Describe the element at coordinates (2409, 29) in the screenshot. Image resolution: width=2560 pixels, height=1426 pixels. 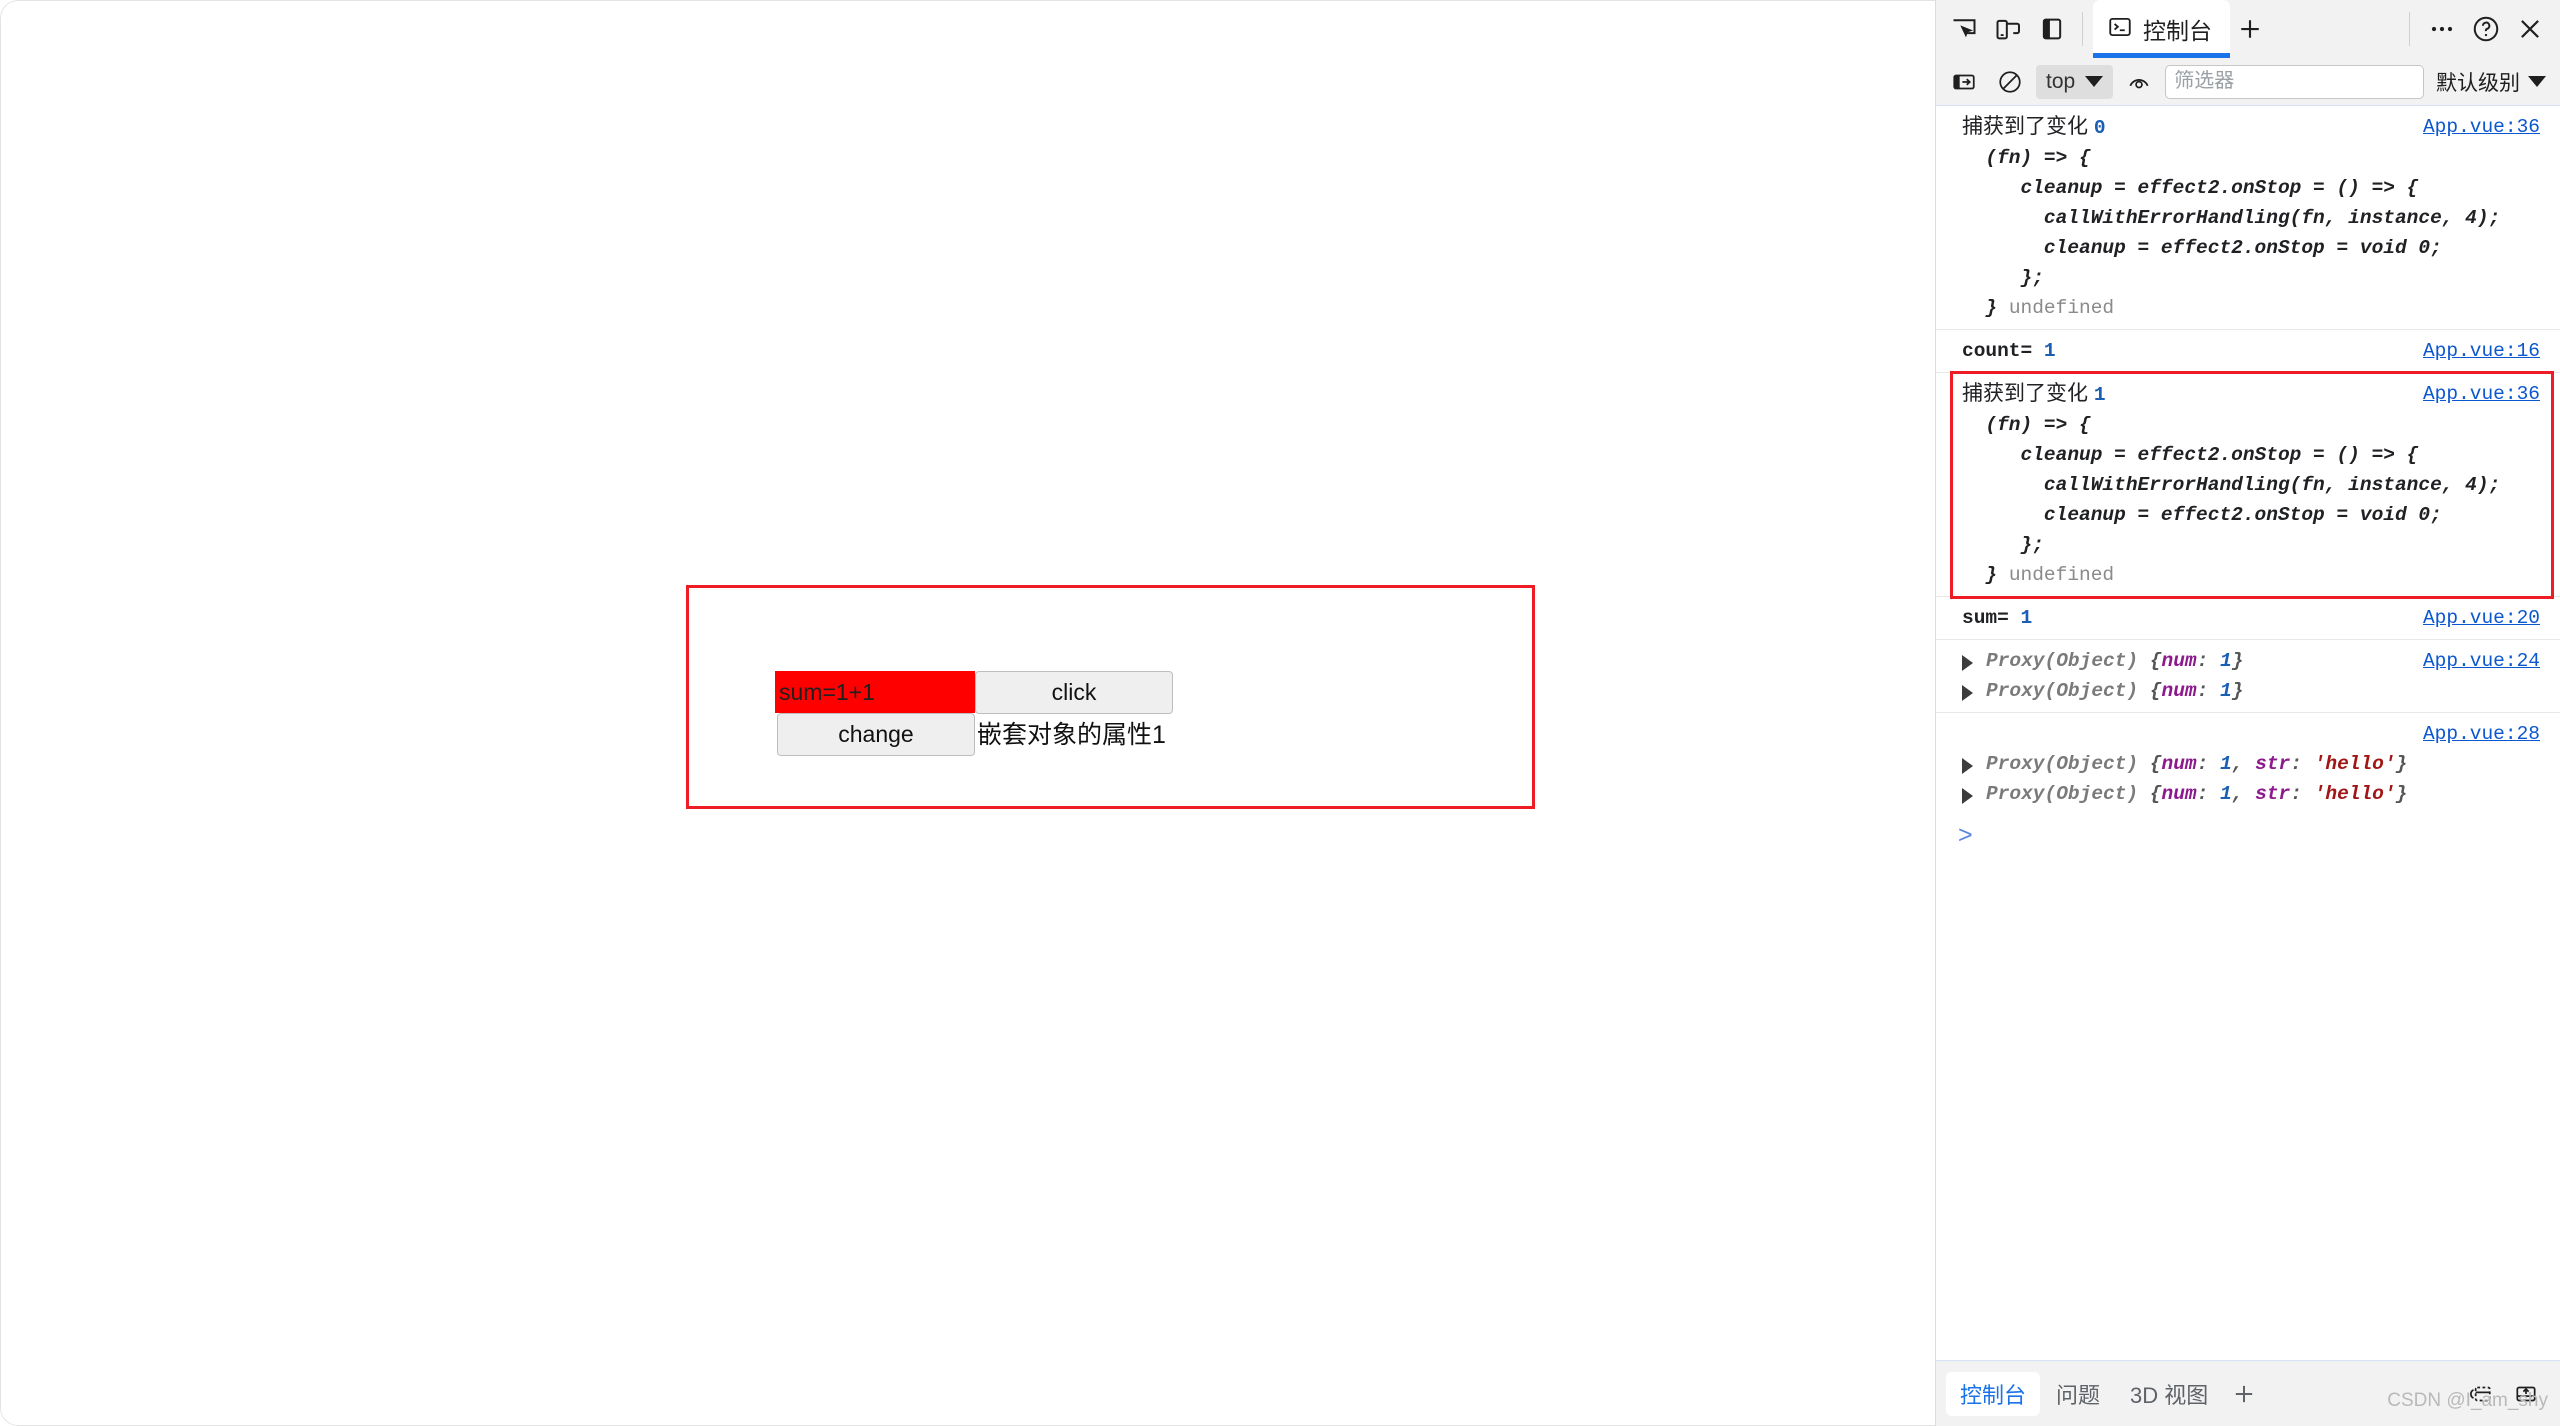
I see `tabstrip-right-divider` at that location.